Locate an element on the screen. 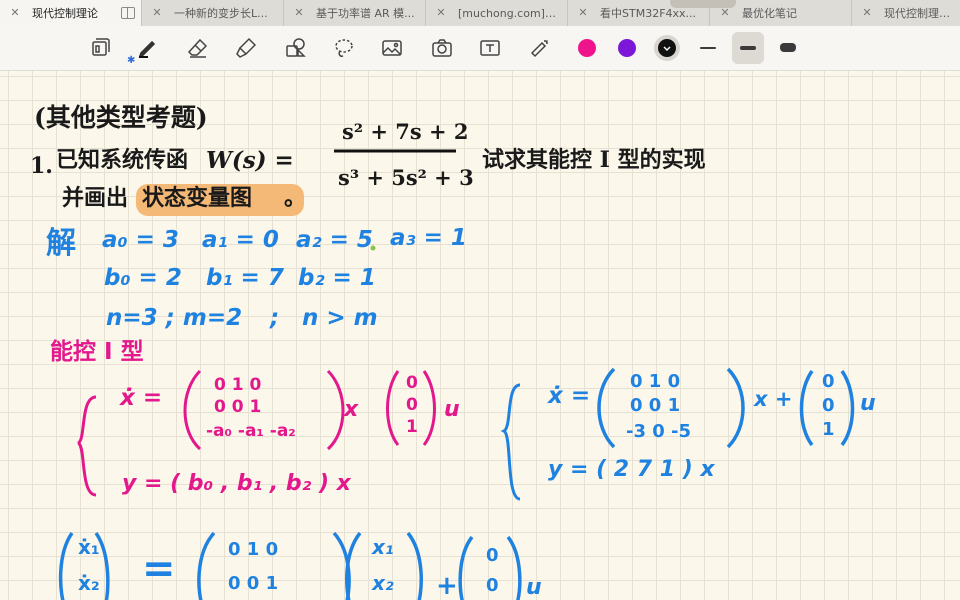 The width and height of the screenshot is (960, 600). camera-notch is located at coordinates (703, 4).